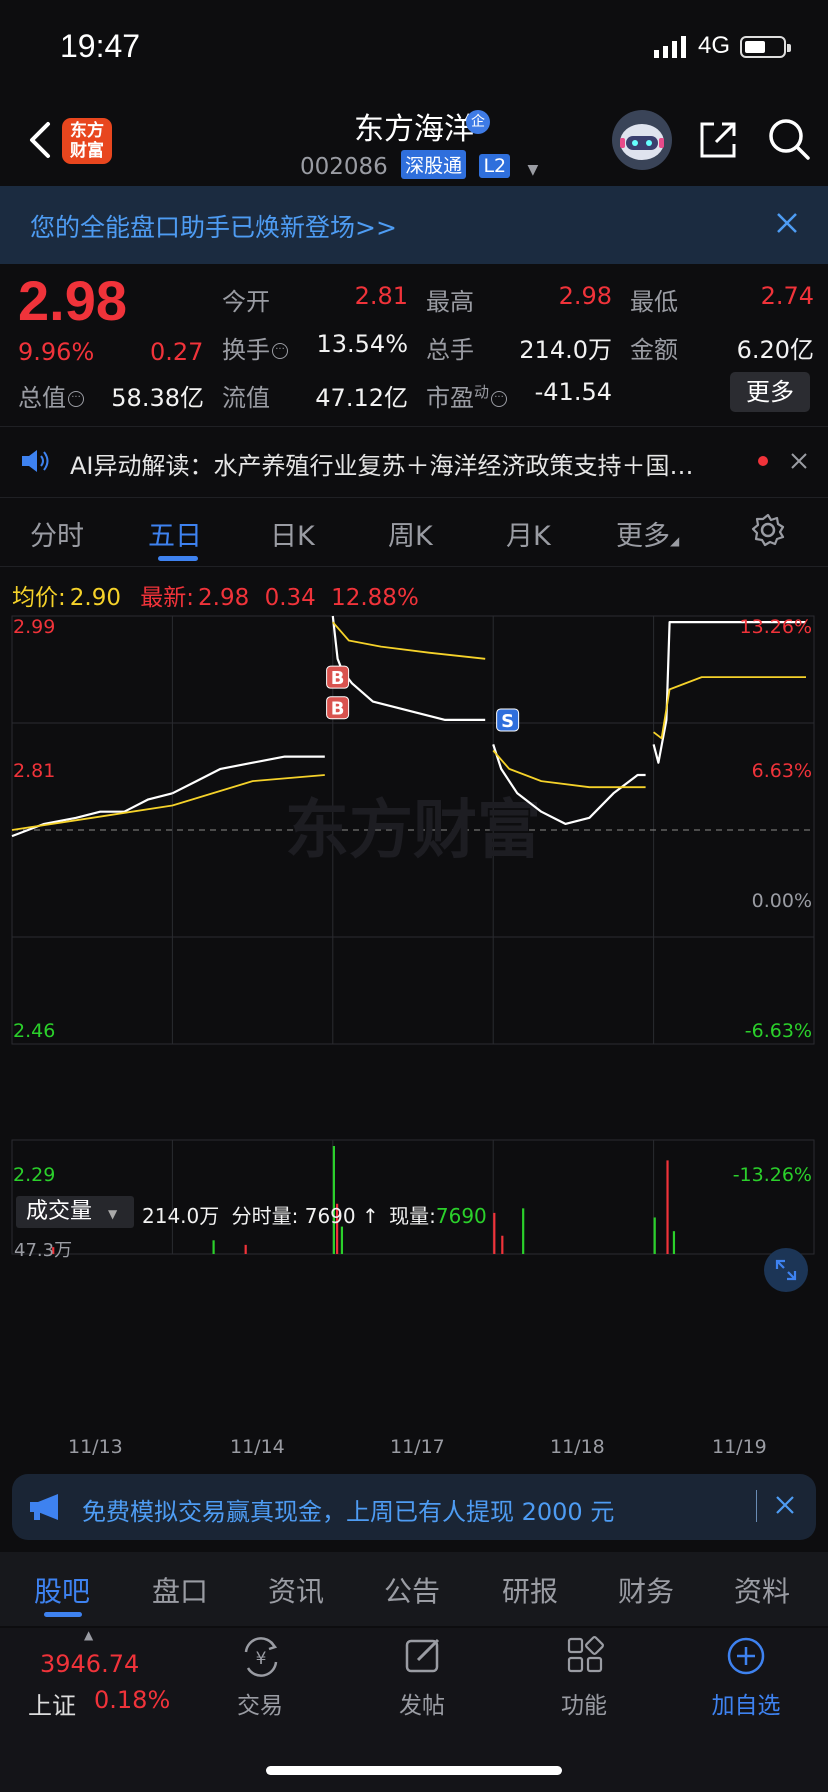  What do you see at coordinates (410, 533) in the screenshot?
I see `tab-weekly-k: 周K` at bounding box center [410, 533].